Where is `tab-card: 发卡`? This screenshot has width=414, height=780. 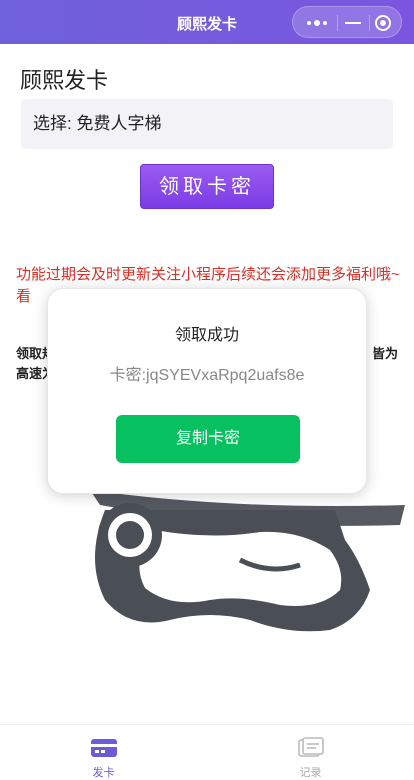 tab-card: 发卡 is located at coordinates (103, 752).